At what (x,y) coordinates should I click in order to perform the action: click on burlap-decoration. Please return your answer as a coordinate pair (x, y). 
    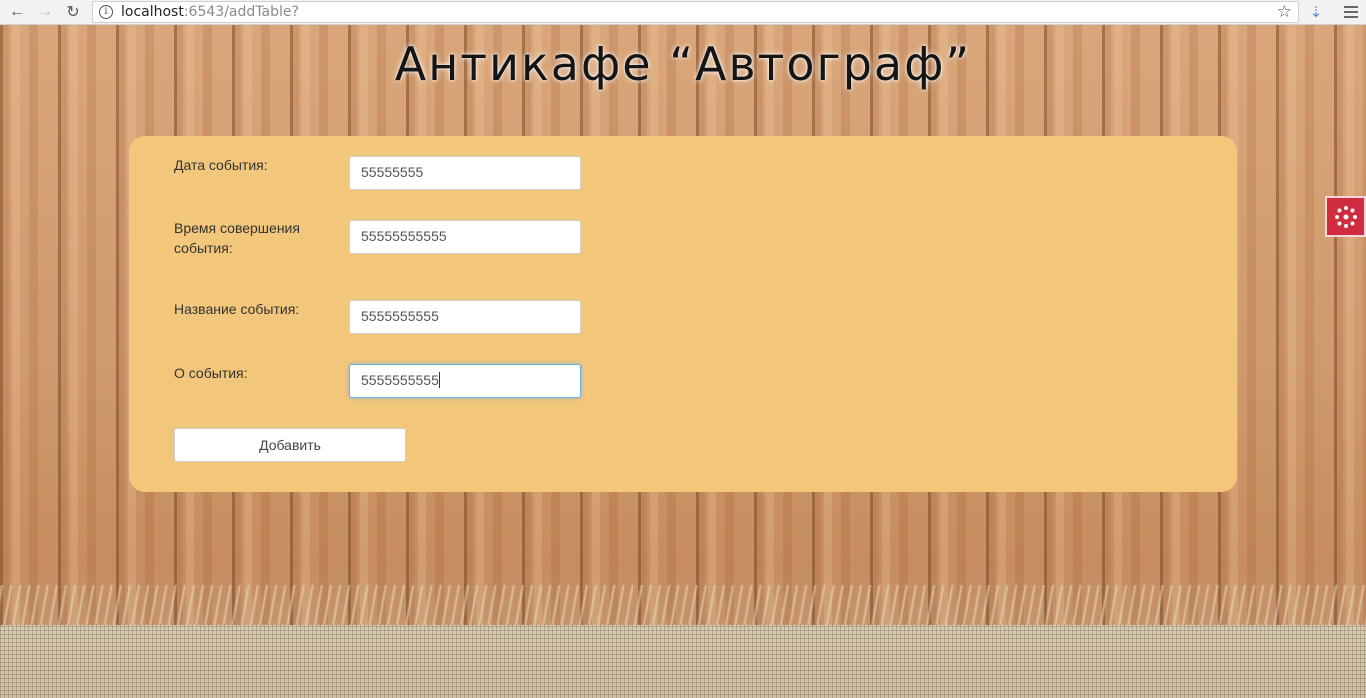
    Looking at the image, I should click on (683, 661).